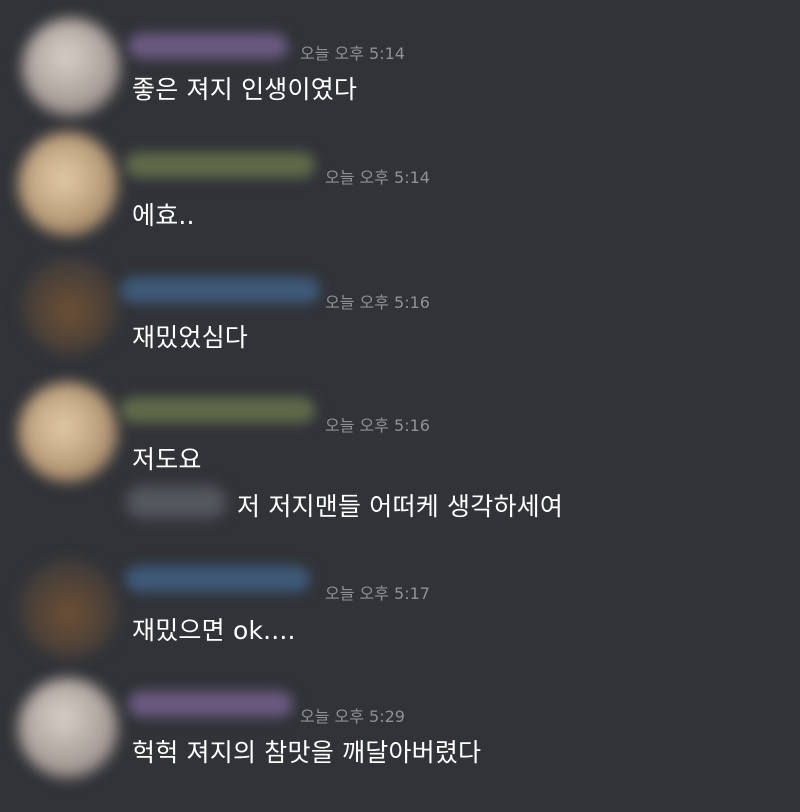 This screenshot has width=800, height=812. What do you see at coordinates (163, 215) in the screenshot?
I see `message-text: 에효..` at bounding box center [163, 215].